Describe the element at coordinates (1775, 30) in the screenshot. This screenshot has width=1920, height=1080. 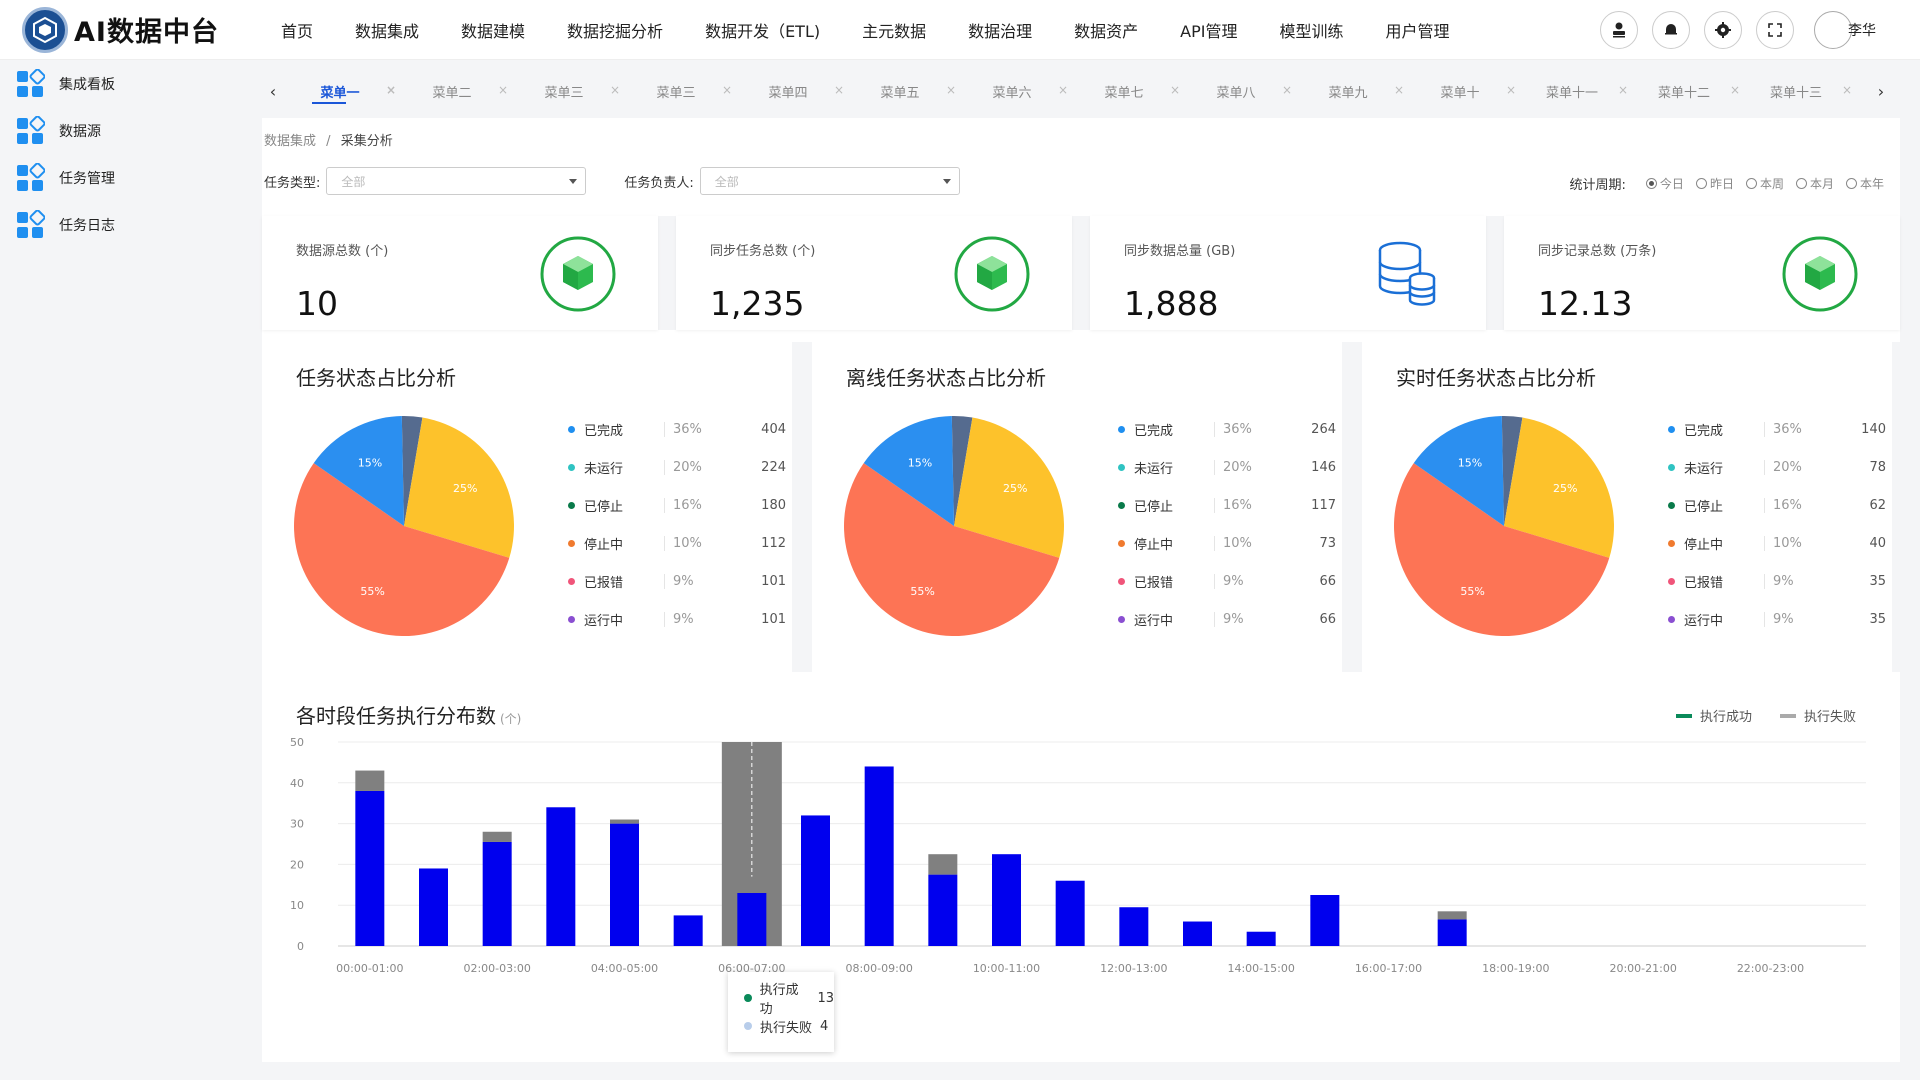
I see `fullscreen-button` at that location.